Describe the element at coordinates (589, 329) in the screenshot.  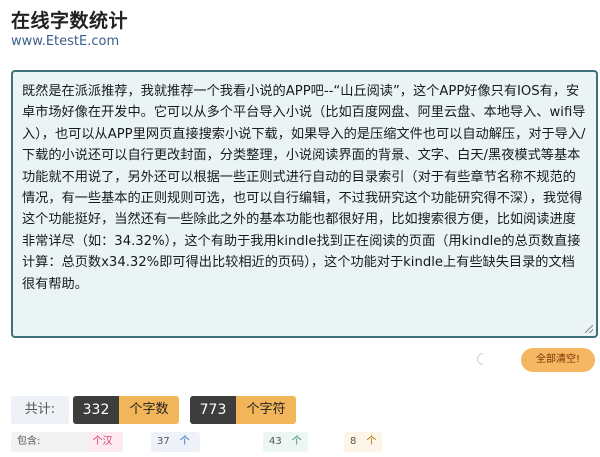
I see `resize-handle-icon` at that location.